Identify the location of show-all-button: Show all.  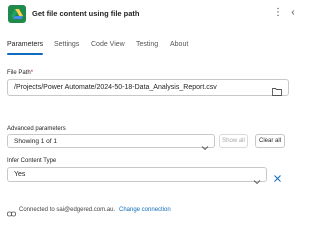
(233, 141).